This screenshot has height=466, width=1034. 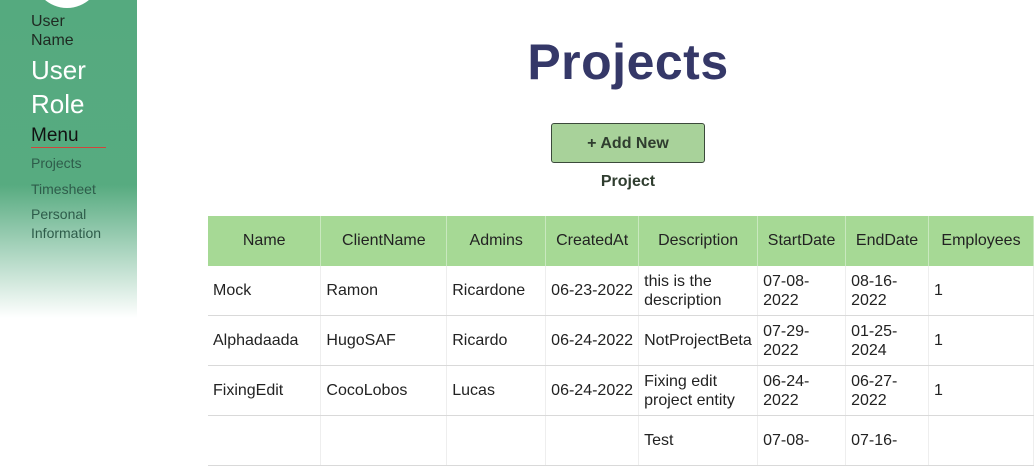 What do you see at coordinates (67, 4) in the screenshot?
I see `avatar` at bounding box center [67, 4].